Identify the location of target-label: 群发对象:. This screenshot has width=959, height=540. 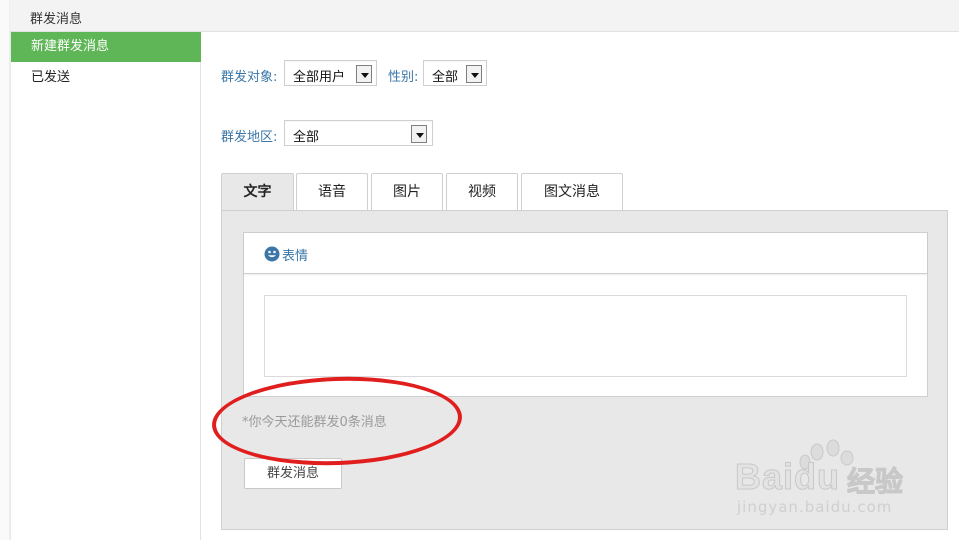
(249, 77).